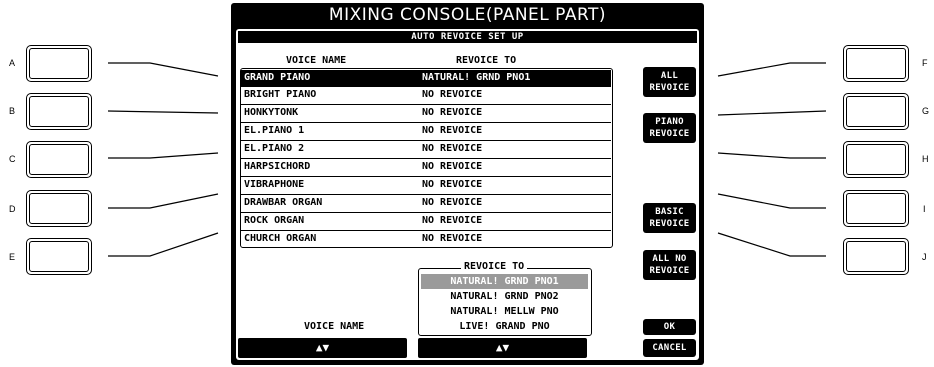 The width and height of the screenshot is (934, 367). Describe the element at coordinates (274, 184) in the screenshot. I see `voice-name: VIBRAPHONE` at that location.